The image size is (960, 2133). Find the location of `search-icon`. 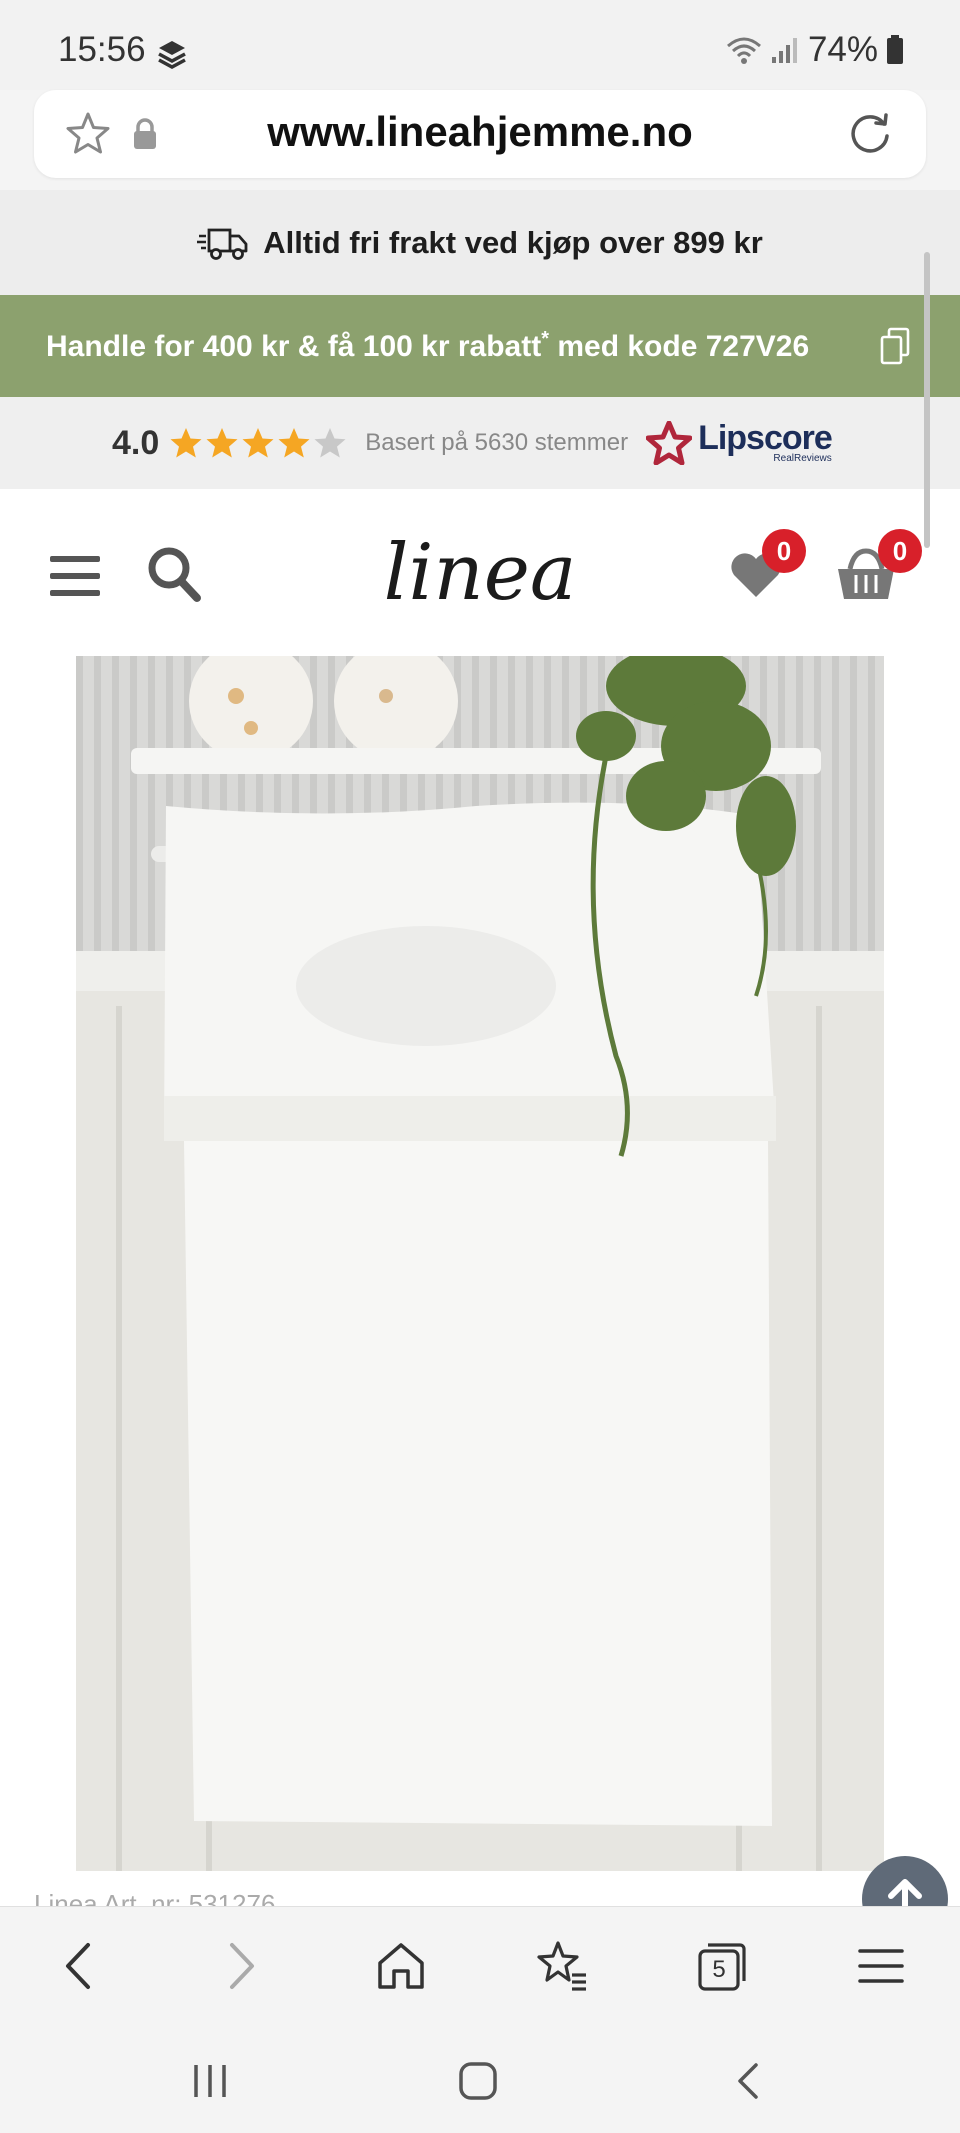

search-icon is located at coordinates (174, 574).